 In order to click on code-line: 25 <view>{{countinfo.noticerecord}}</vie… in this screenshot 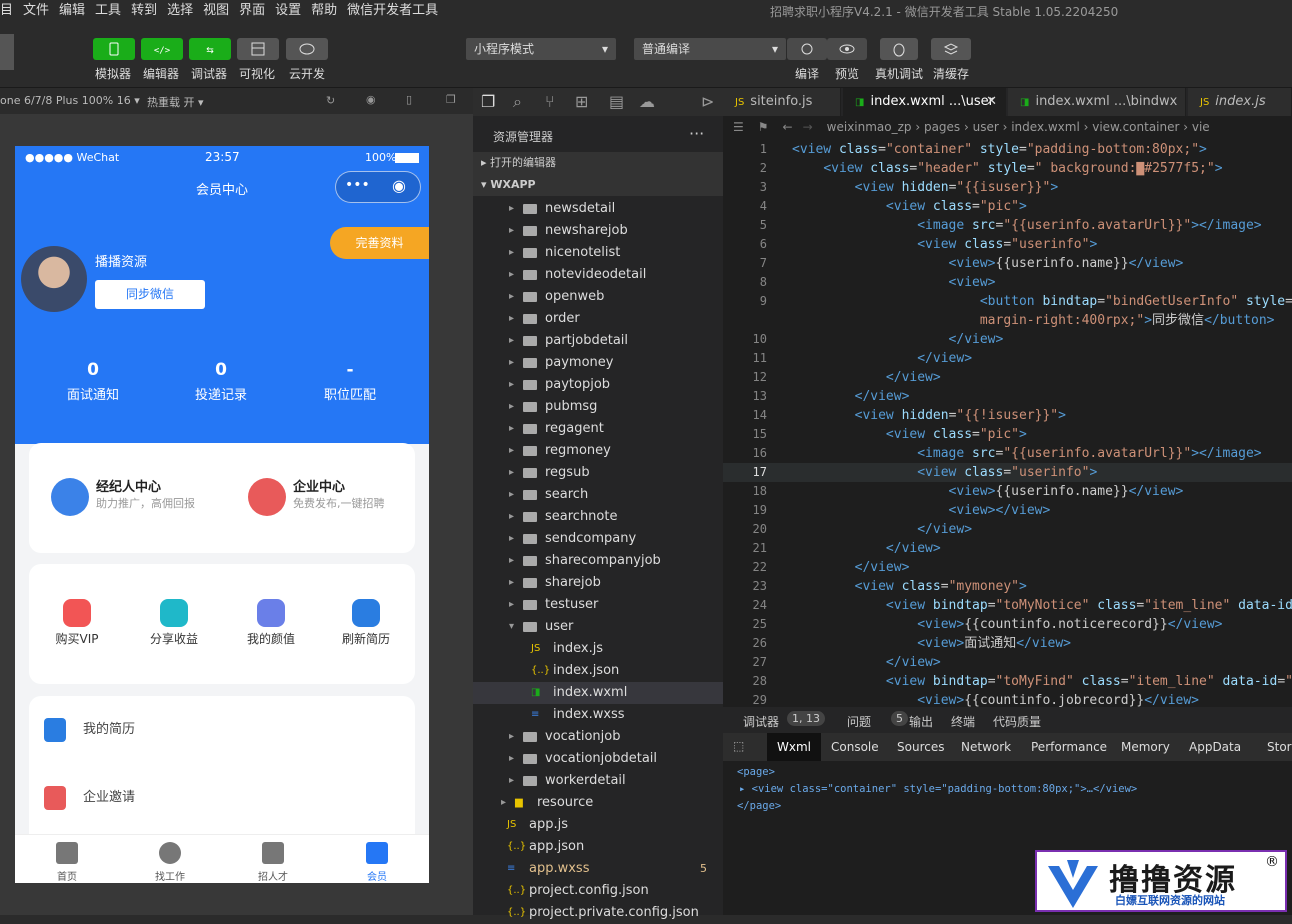, I will do `click(1007, 624)`.